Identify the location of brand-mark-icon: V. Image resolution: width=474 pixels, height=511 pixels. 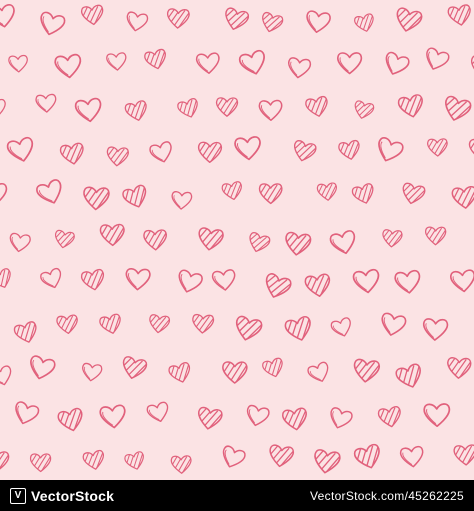
(18, 495).